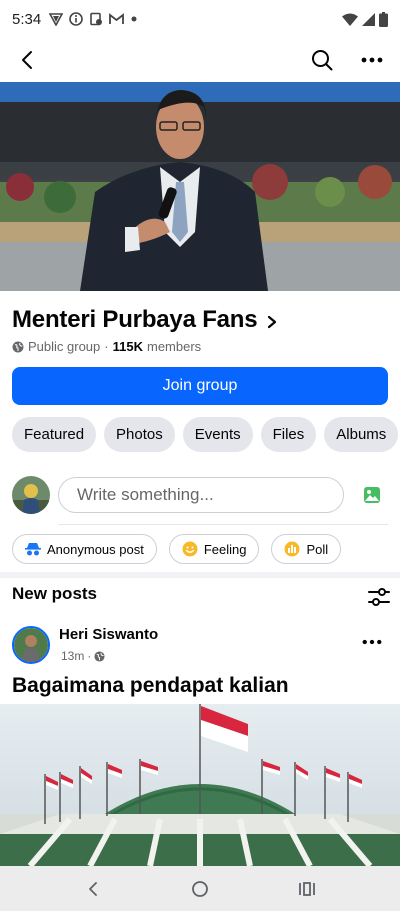  I want to click on members-label: members, so click(174, 346).